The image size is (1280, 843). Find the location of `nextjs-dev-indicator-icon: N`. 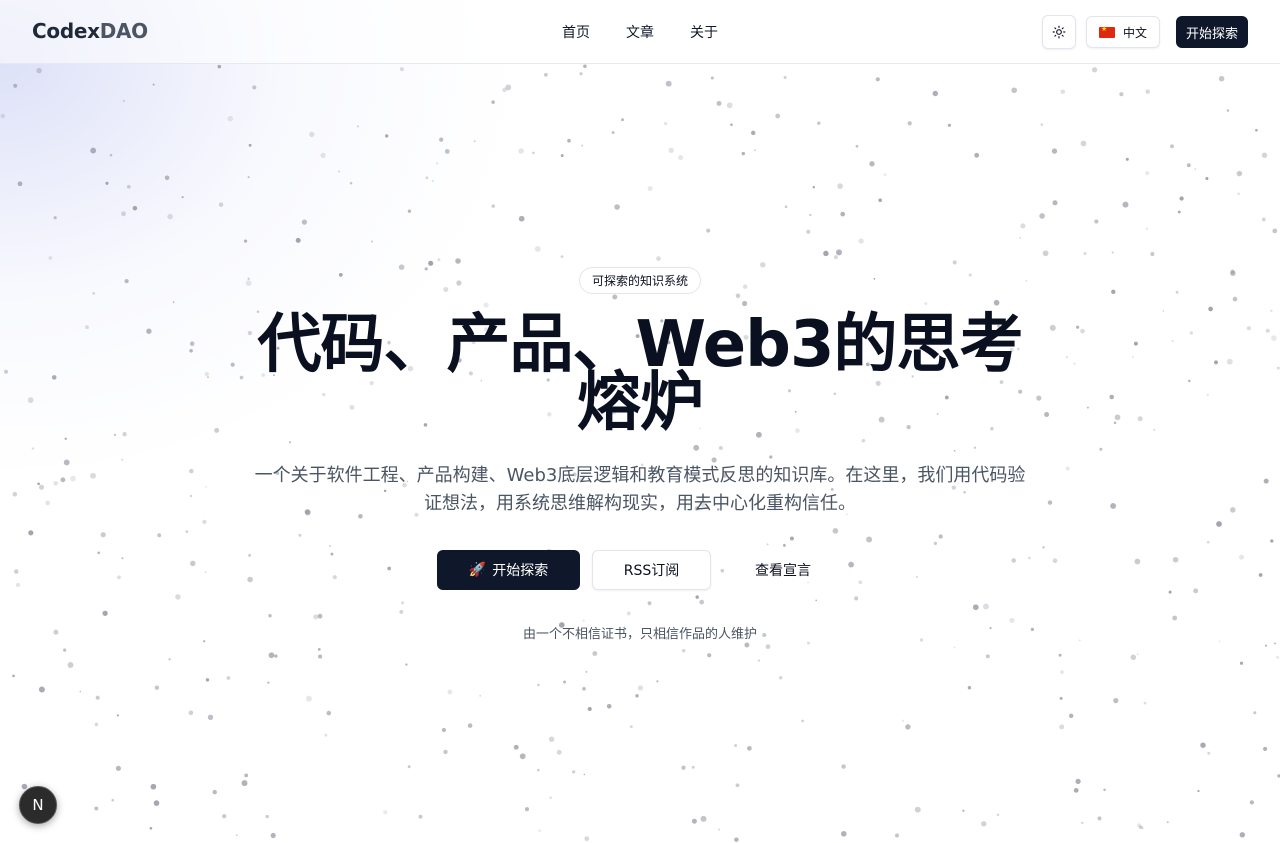

nextjs-dev-indicator-icon: N is located at coordinates (38, 805).